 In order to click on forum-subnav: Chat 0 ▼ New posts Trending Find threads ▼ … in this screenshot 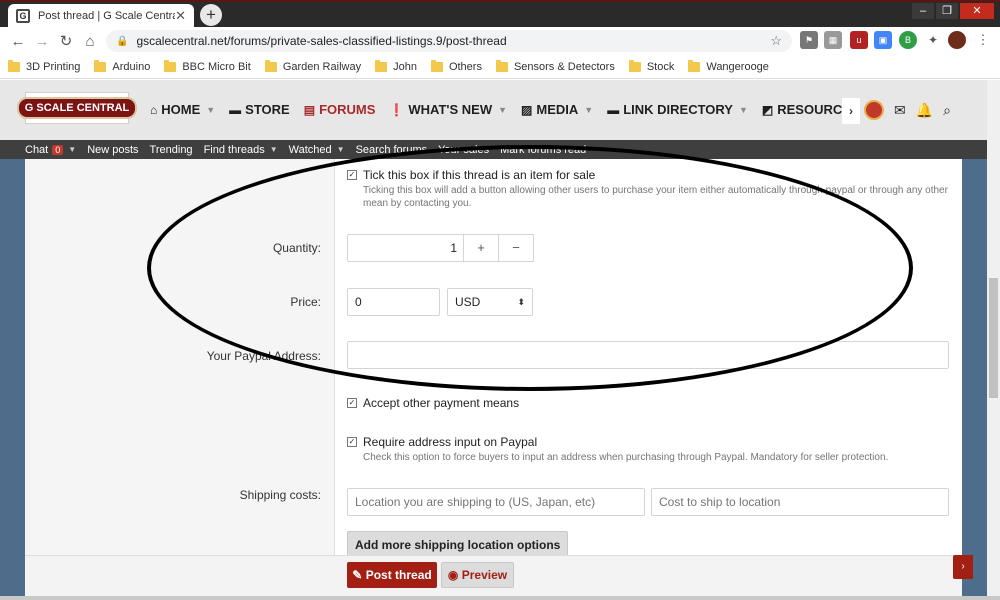, I will do `click(493, 149)`.